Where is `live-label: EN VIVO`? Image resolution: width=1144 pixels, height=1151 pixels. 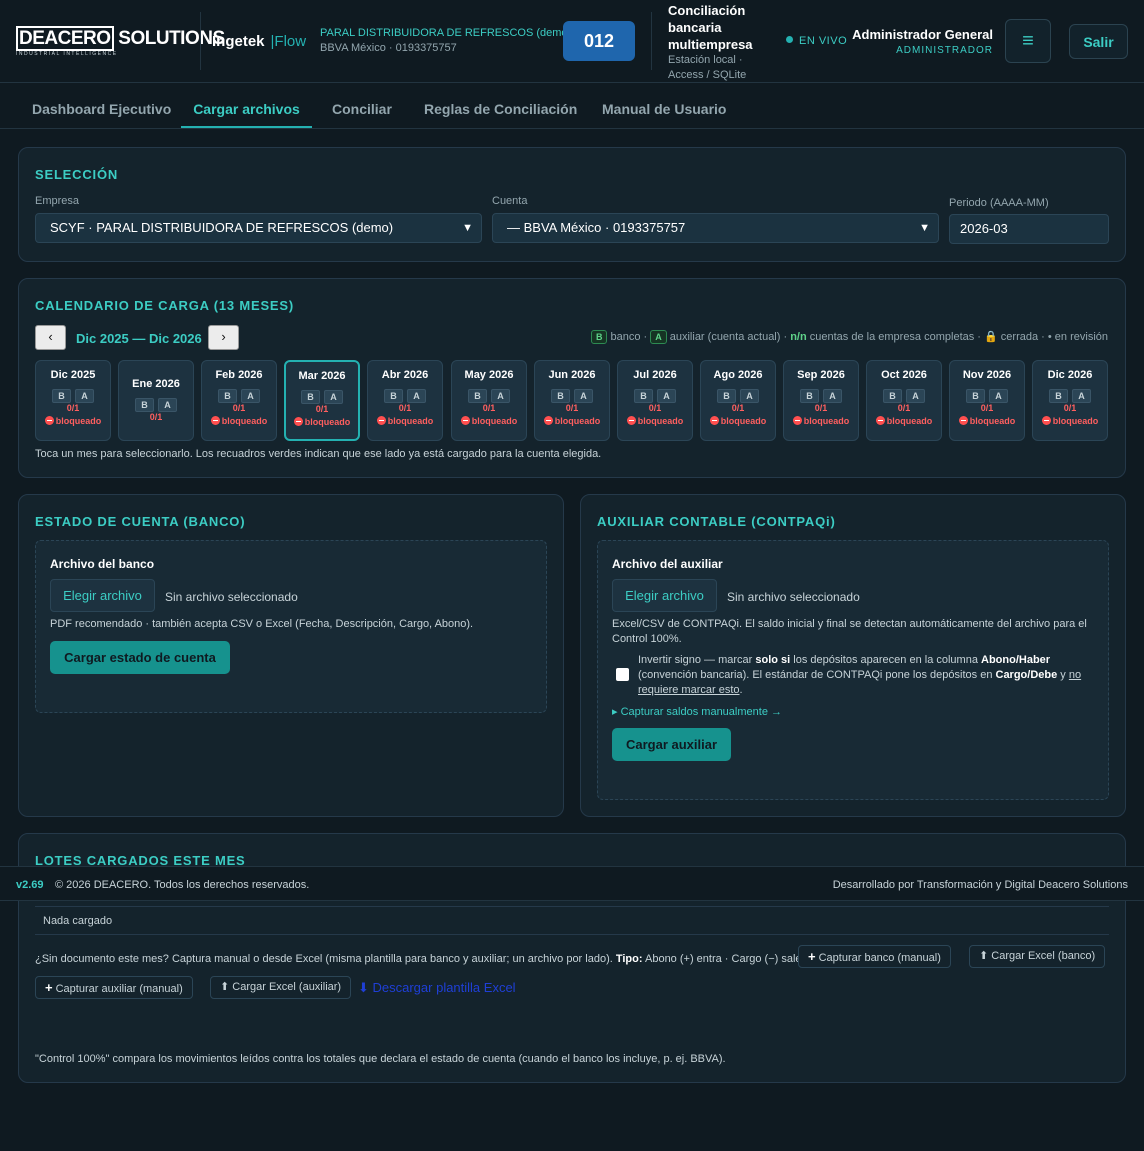
live-label: EN VIVO is located at coordinates (823, 41).